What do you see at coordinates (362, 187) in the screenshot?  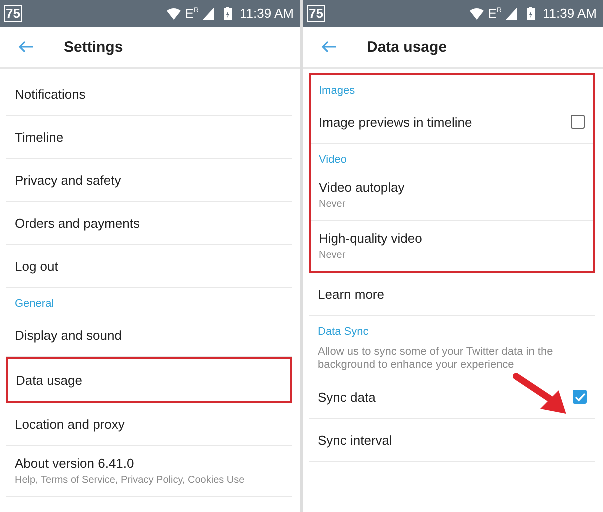 I see `settings-item: Video autoplay` at bounding box center [362, 187].